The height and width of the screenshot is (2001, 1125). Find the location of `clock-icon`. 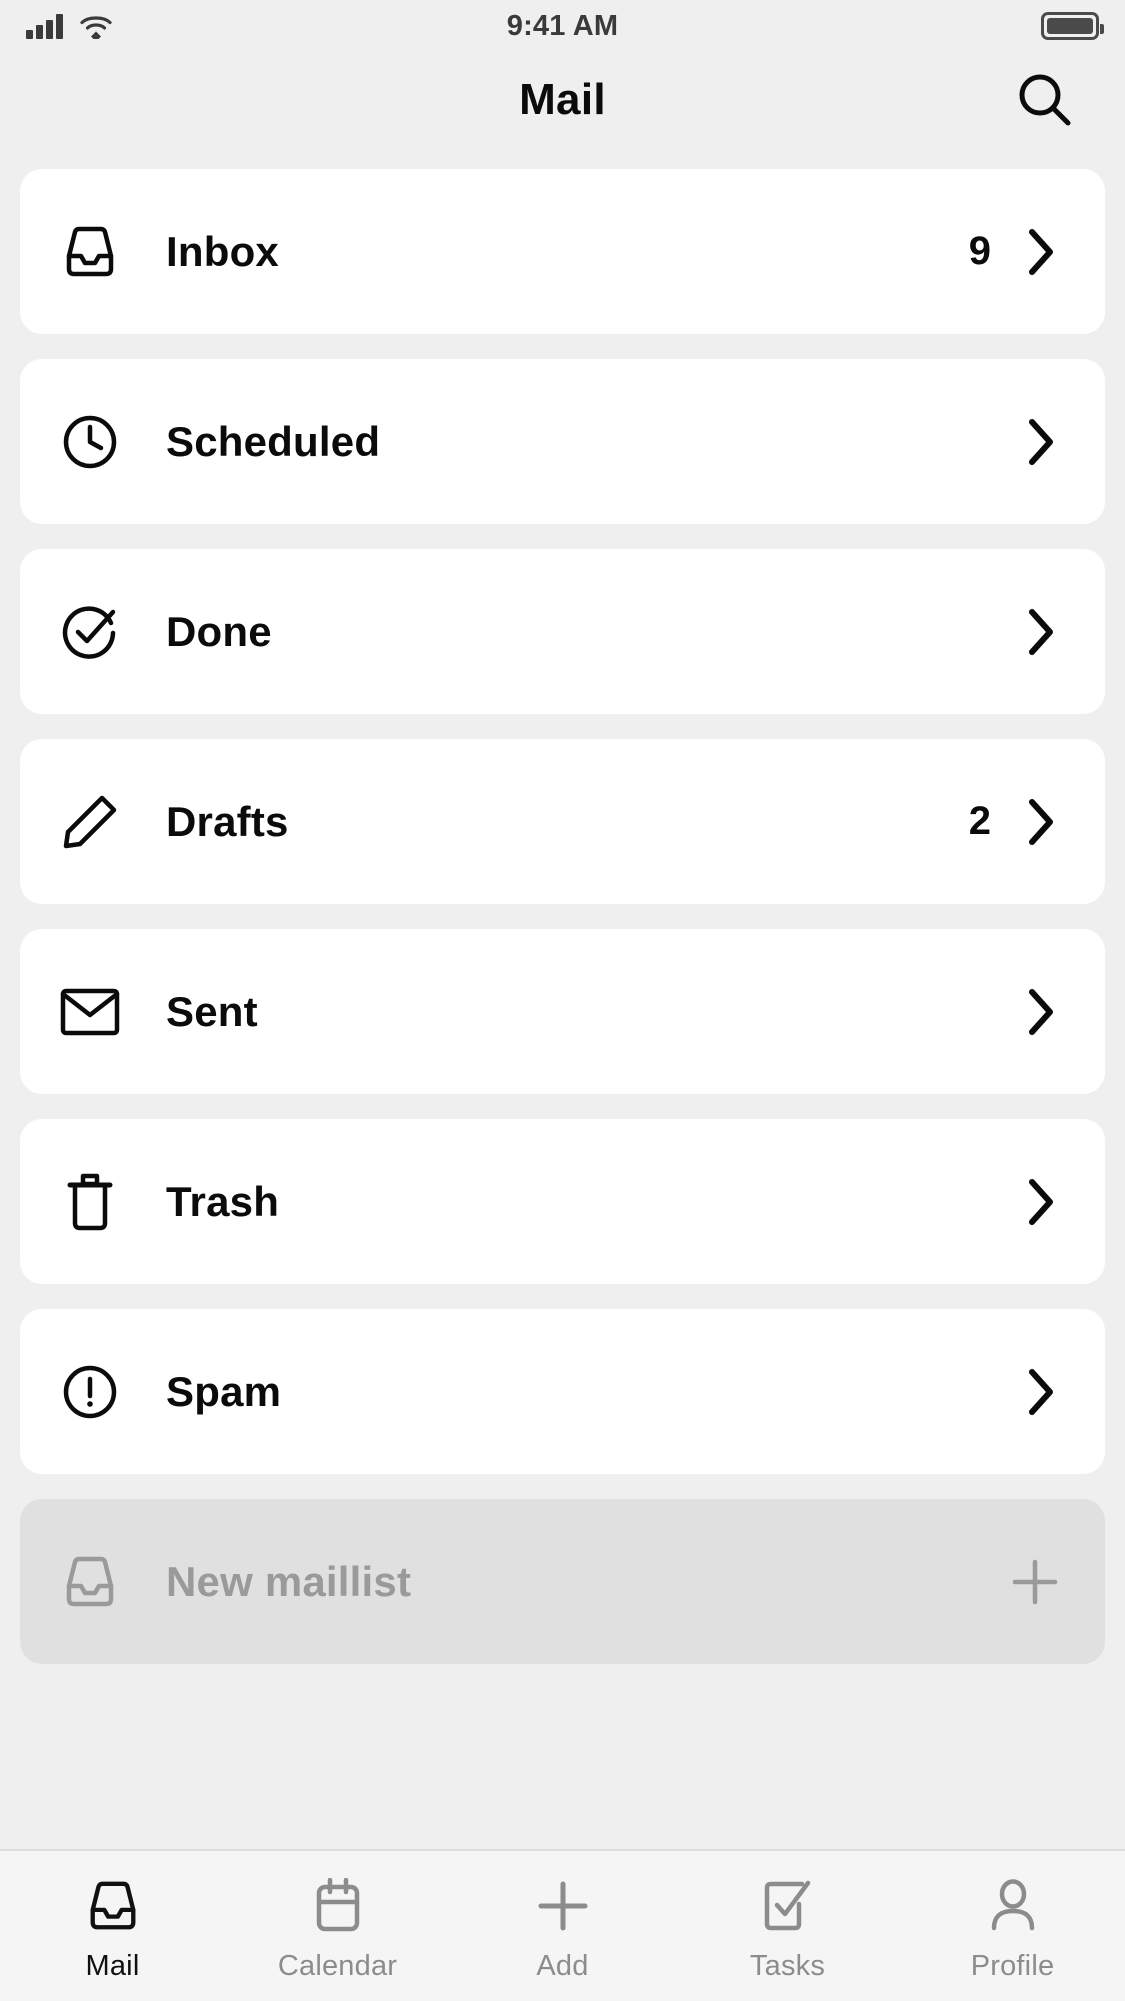

clock-icon is located at coordinates (90, 442).